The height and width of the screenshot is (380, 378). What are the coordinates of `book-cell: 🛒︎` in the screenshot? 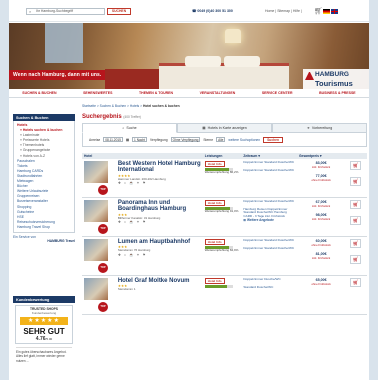 It's located at (356, 295).